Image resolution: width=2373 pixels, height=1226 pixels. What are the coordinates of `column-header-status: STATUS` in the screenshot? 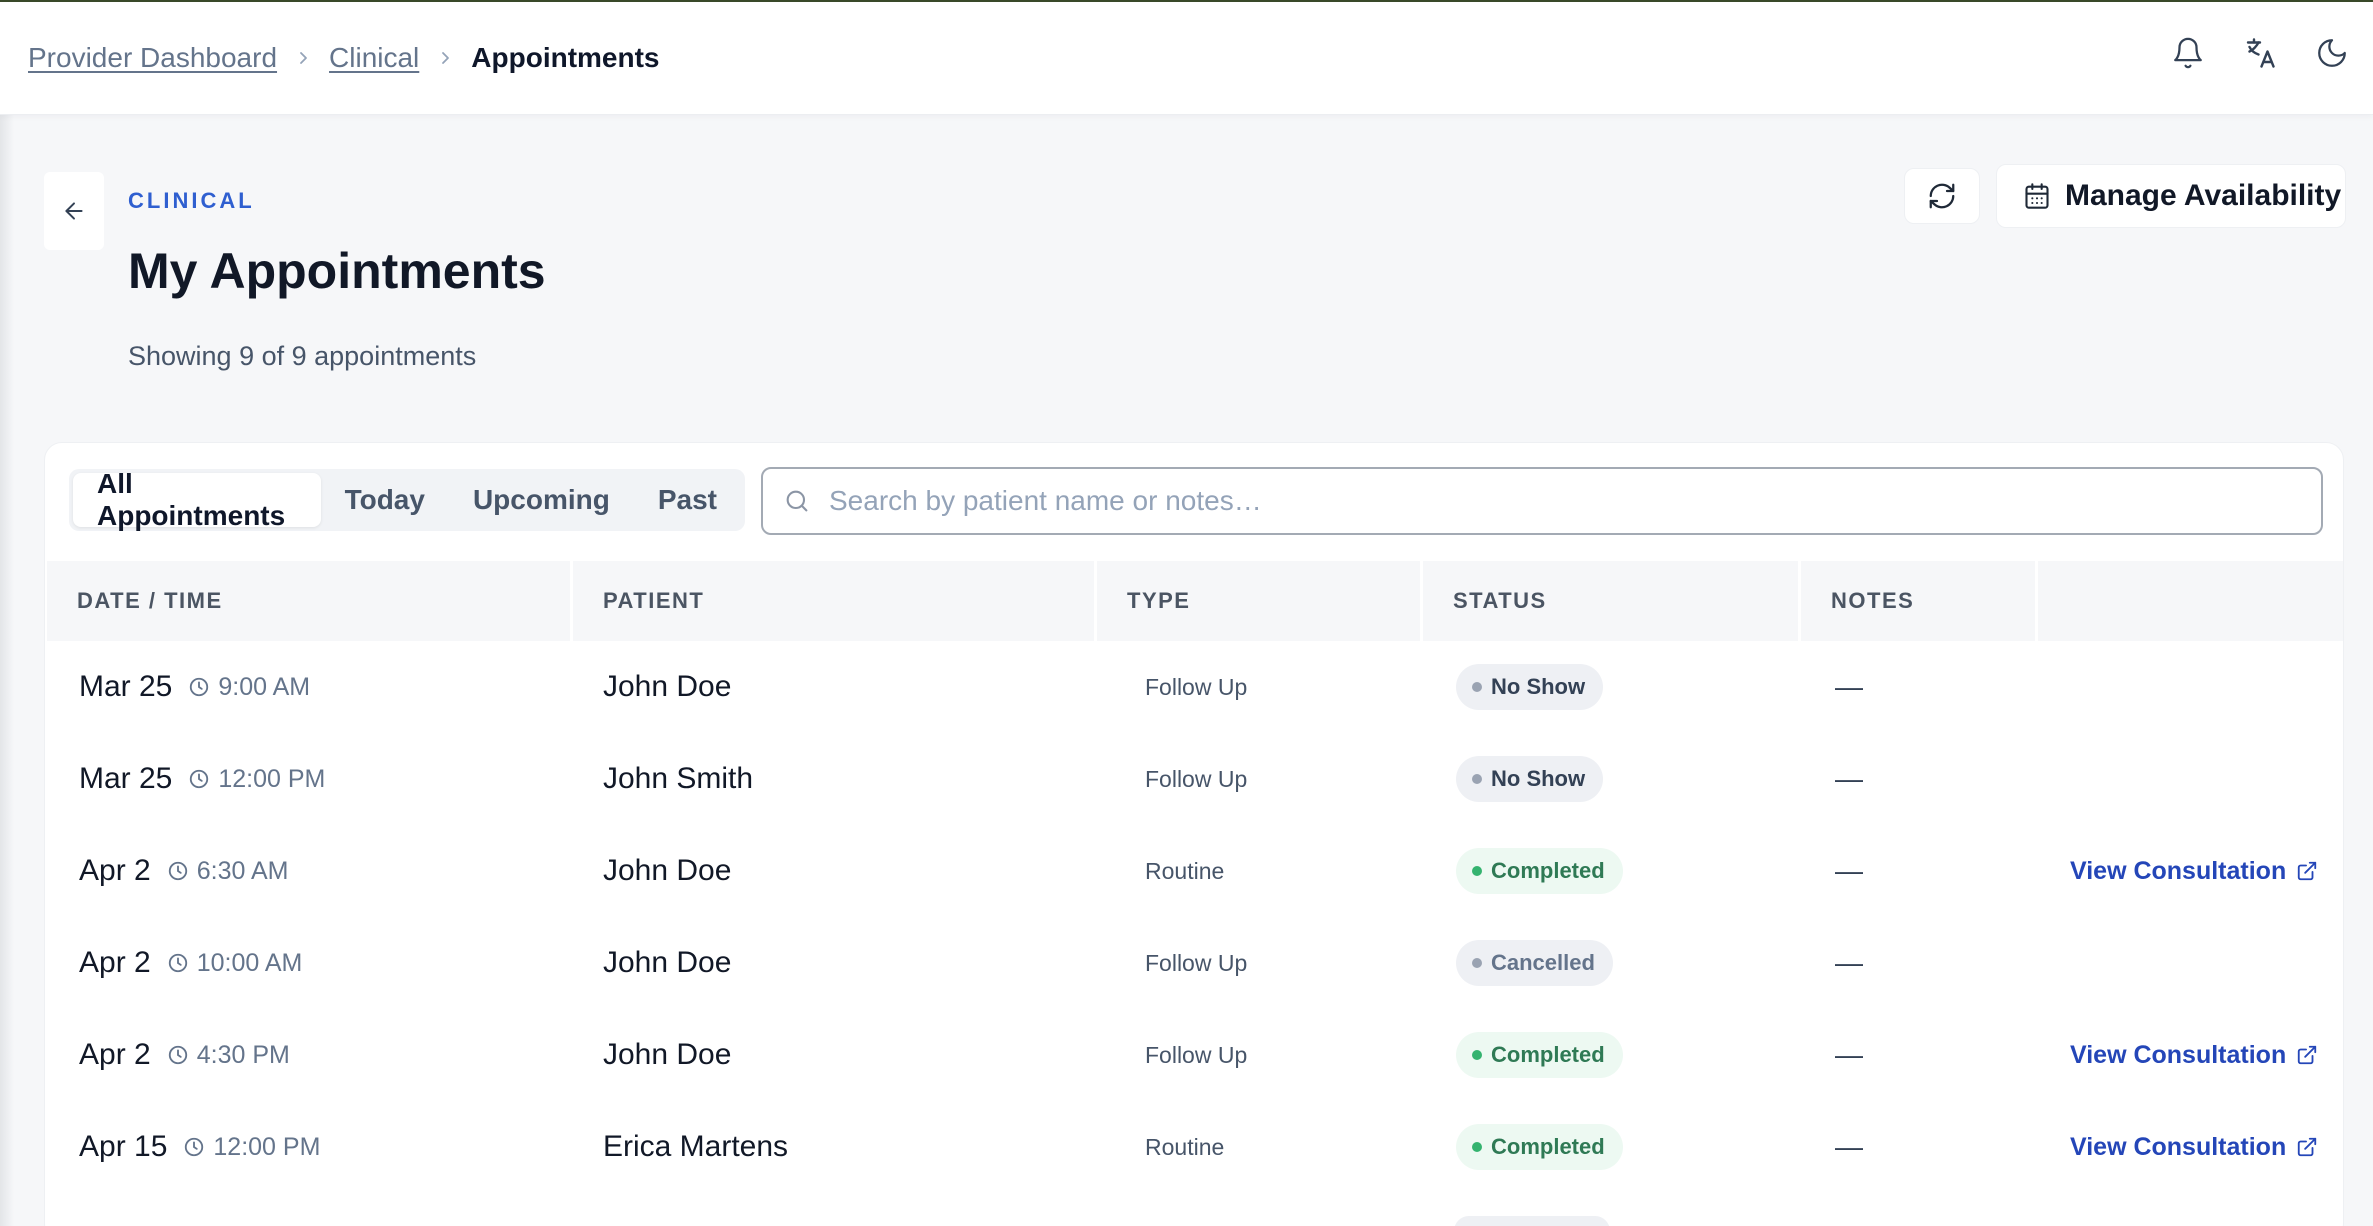 It's located at (1612, 601).